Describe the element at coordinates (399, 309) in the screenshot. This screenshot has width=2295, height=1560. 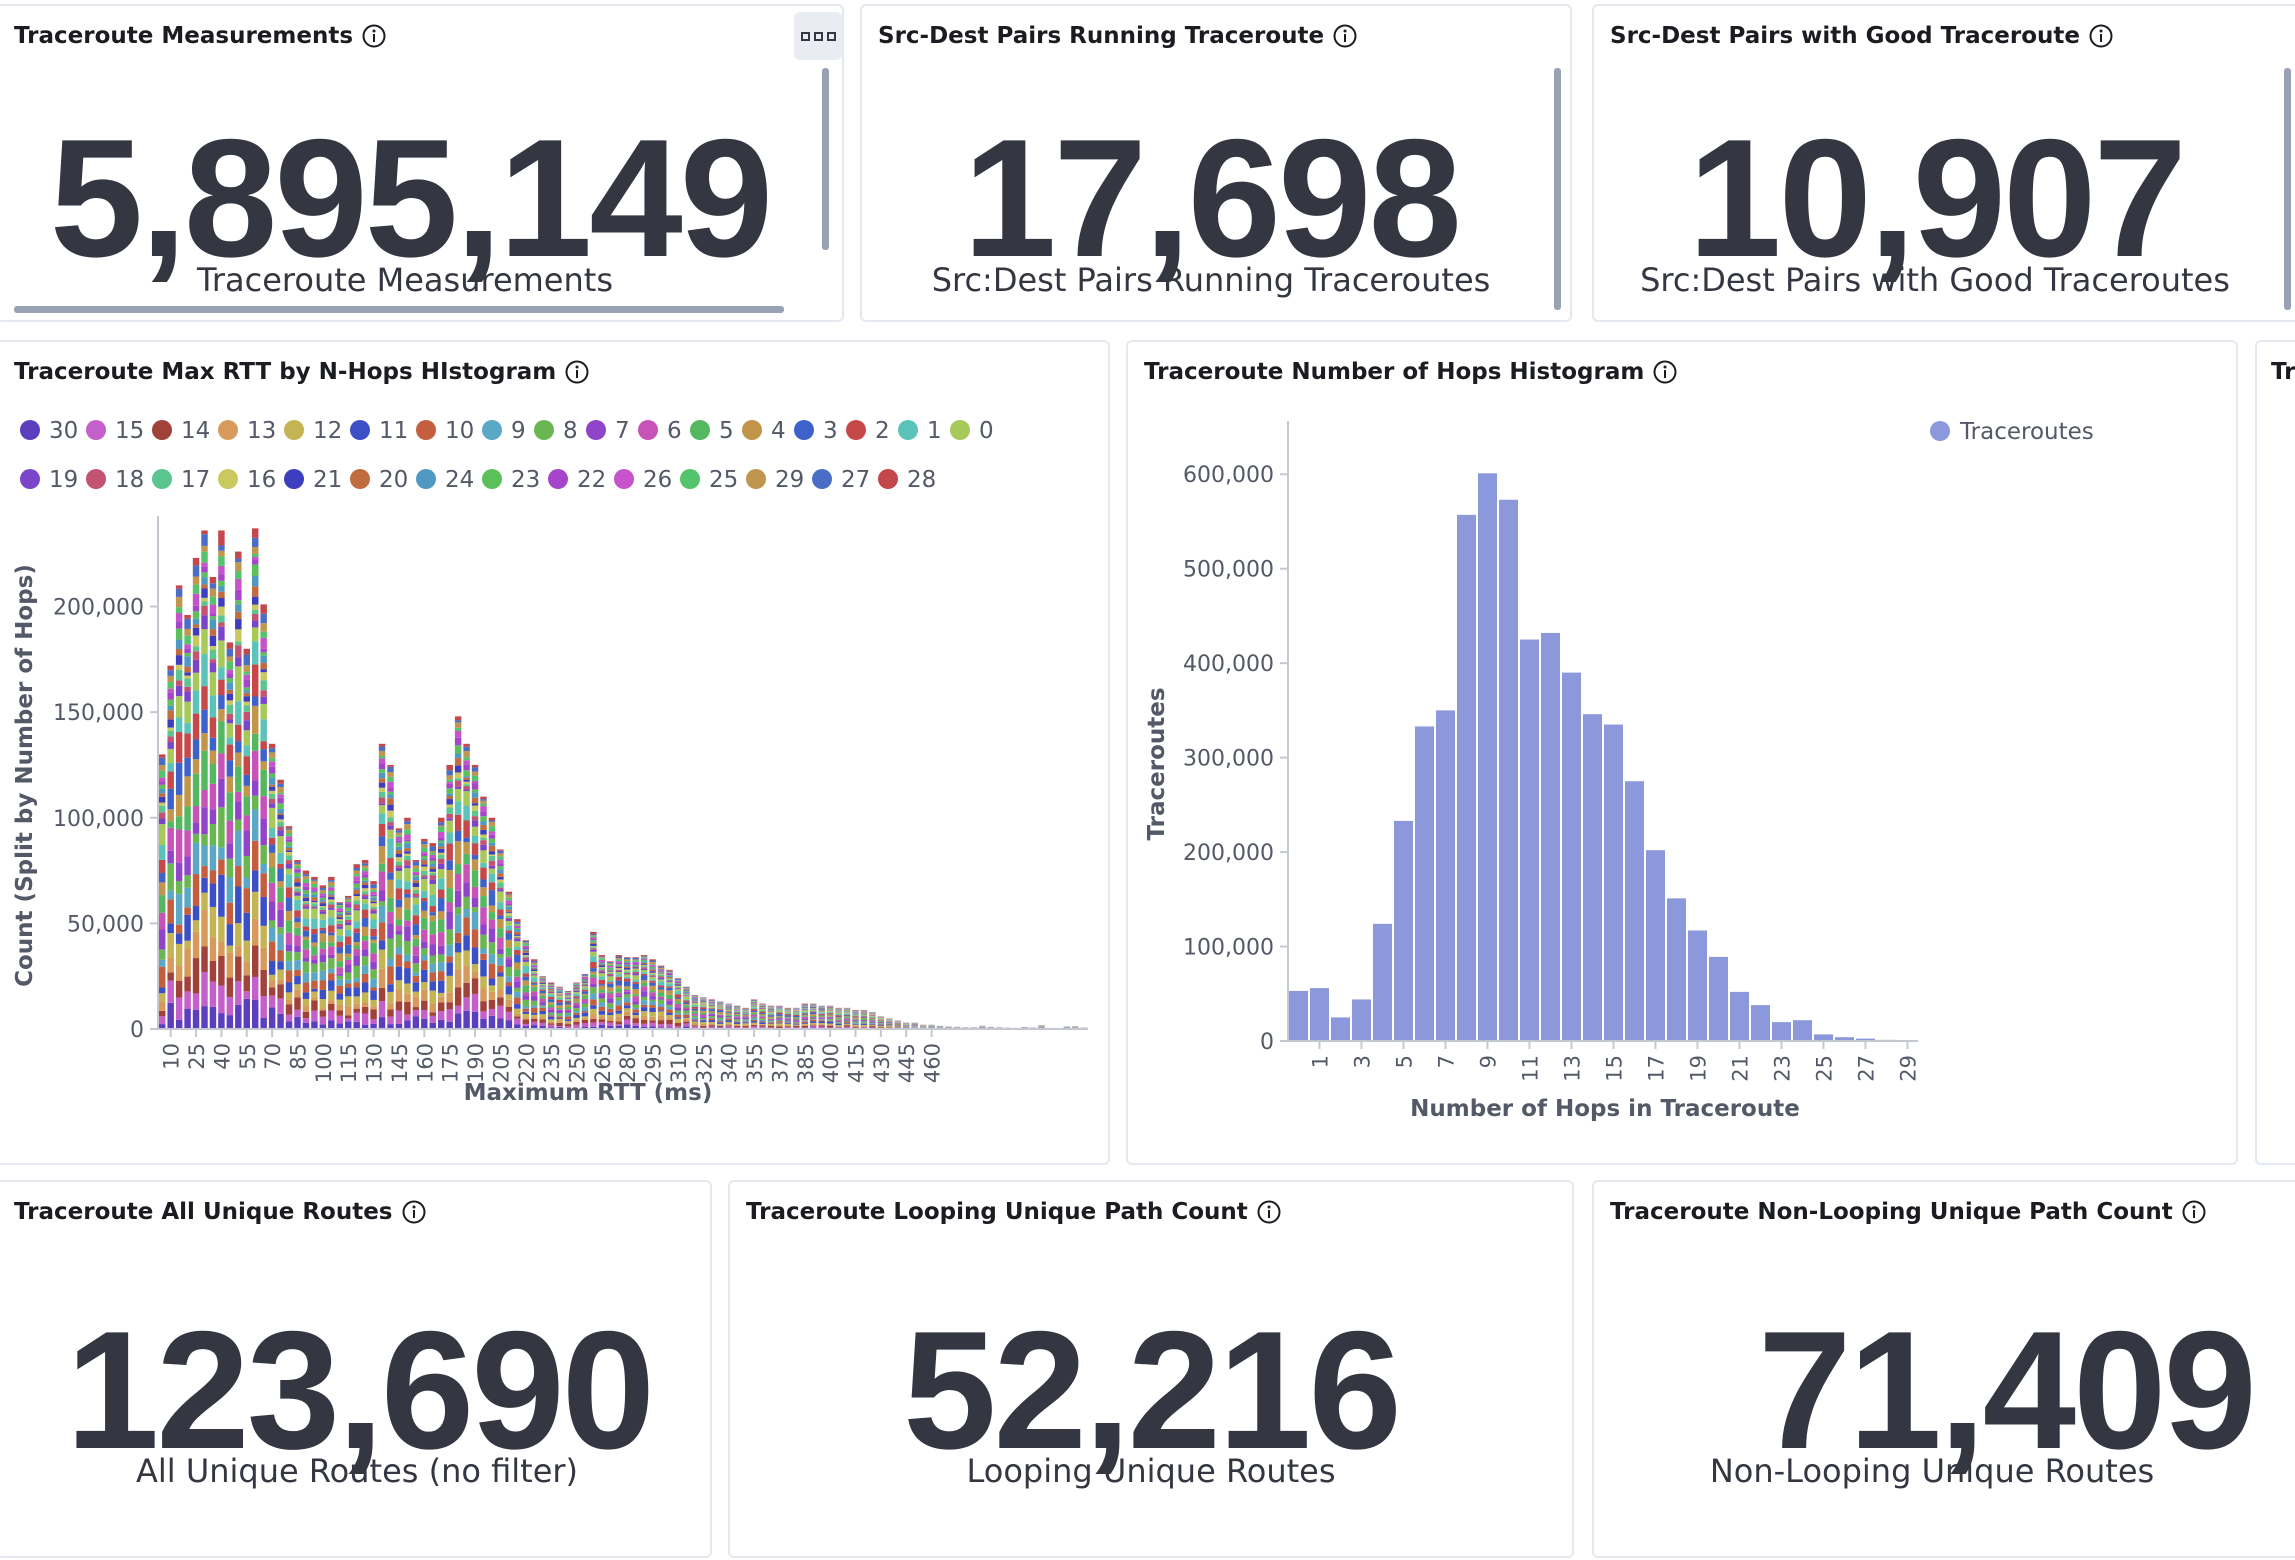
I see `horizontal-scrollbar` at that location.